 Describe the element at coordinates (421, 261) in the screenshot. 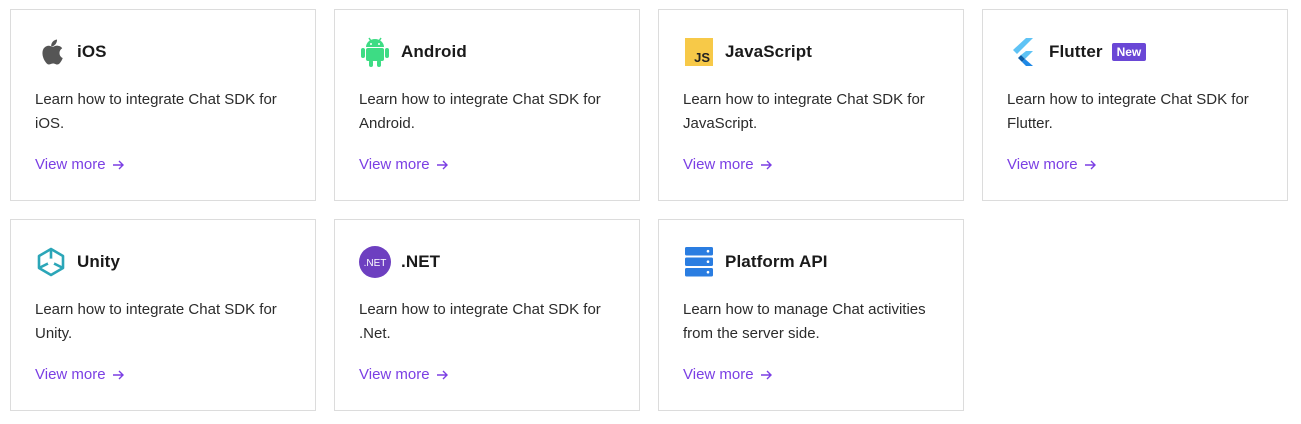

I see `card-title: .NET` at that location.